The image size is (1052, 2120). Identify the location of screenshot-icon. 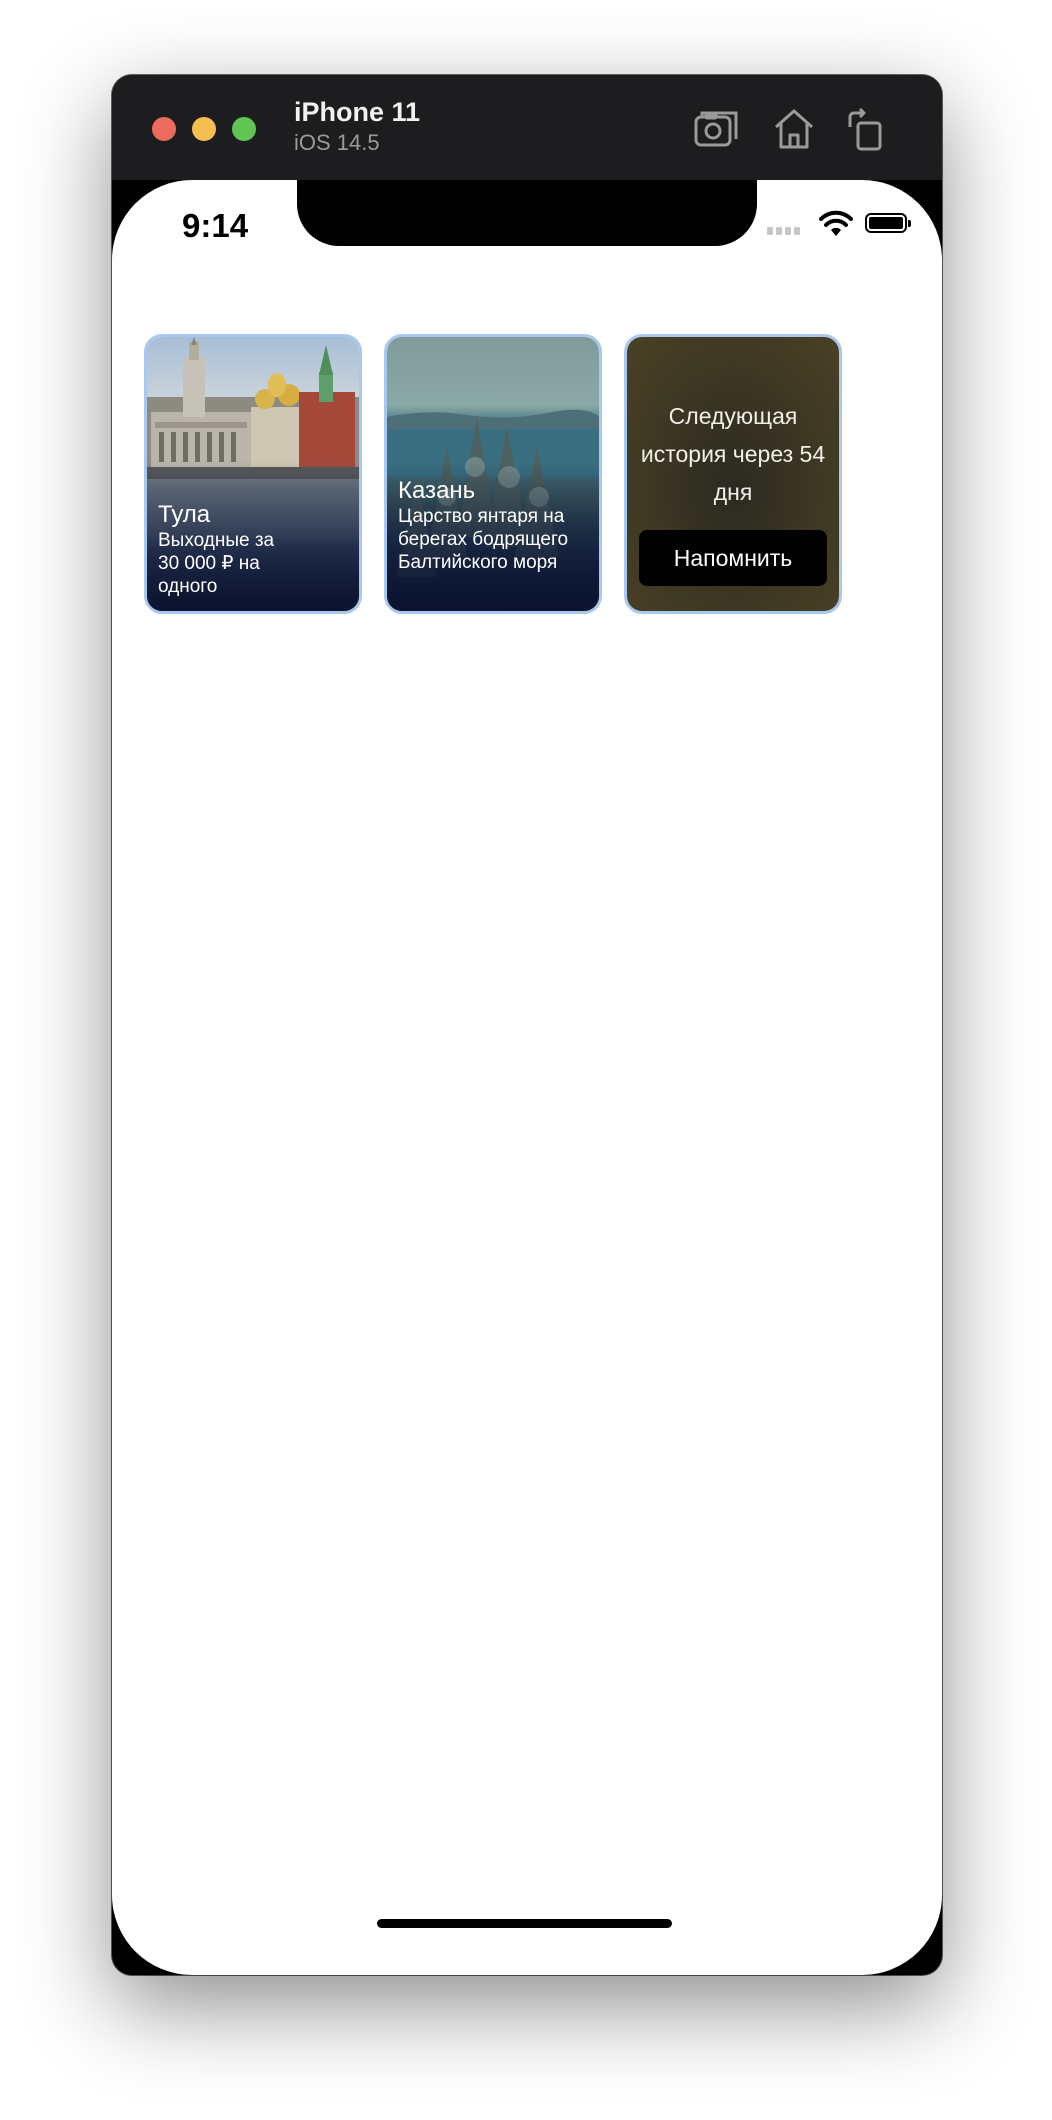
(716, 129).